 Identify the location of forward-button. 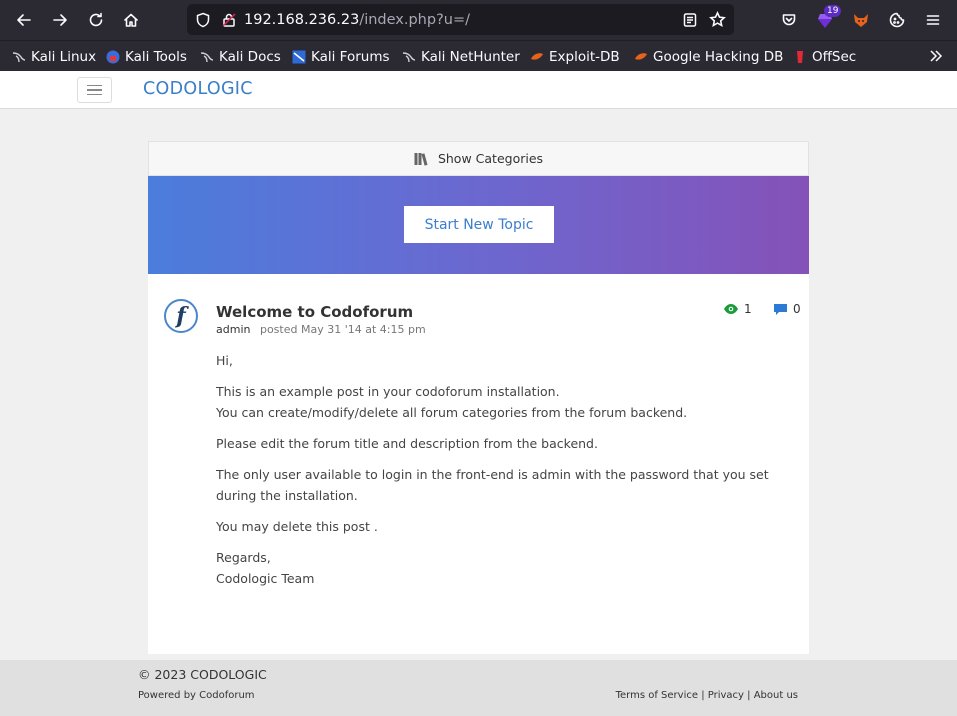
(60, 20).